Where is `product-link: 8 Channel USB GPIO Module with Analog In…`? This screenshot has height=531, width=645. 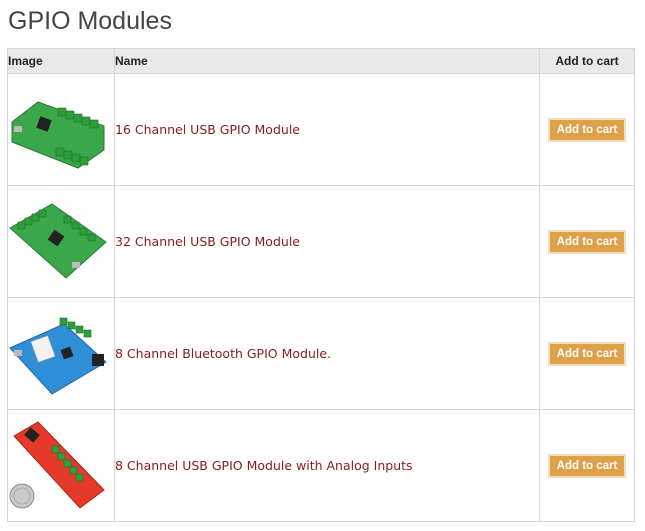 product-link: 8 Channel USB GPIO Module with Analog In… is located at coordinates (264, 465).